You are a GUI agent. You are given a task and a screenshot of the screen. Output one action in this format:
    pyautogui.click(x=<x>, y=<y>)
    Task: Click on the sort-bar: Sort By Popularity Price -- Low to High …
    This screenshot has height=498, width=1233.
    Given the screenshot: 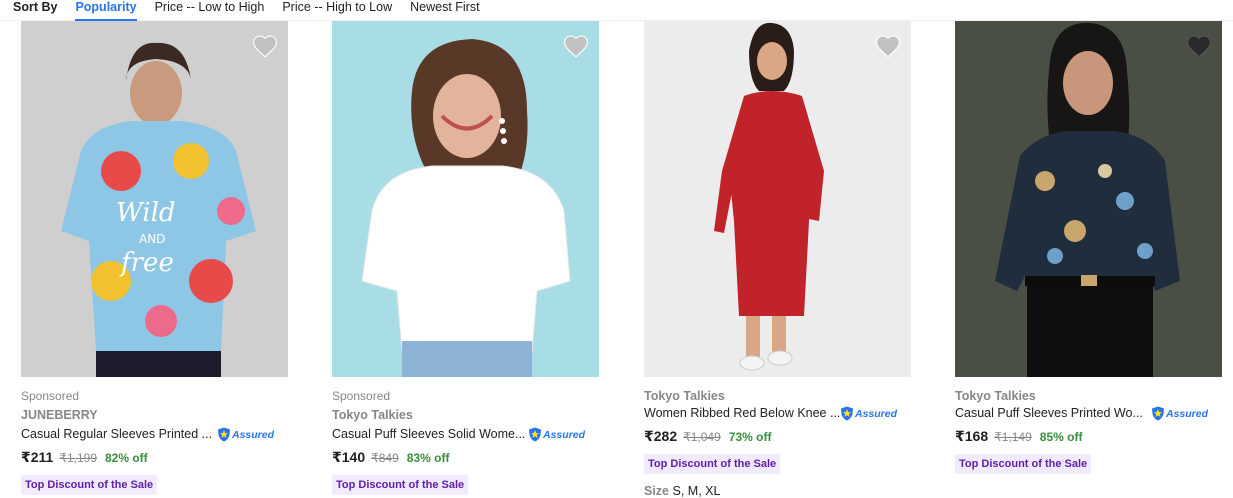 What is the action you would take?
    pyautogui.click(x=616, y=10)
    